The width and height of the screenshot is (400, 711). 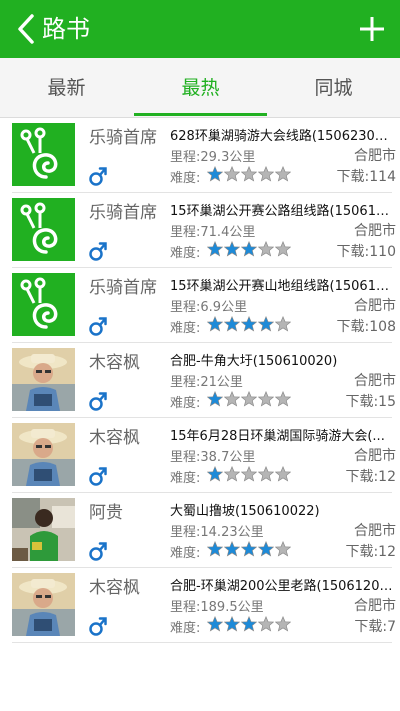 I want to click on distance-text: 里程:38.7公里, so click(x=212, y=455).